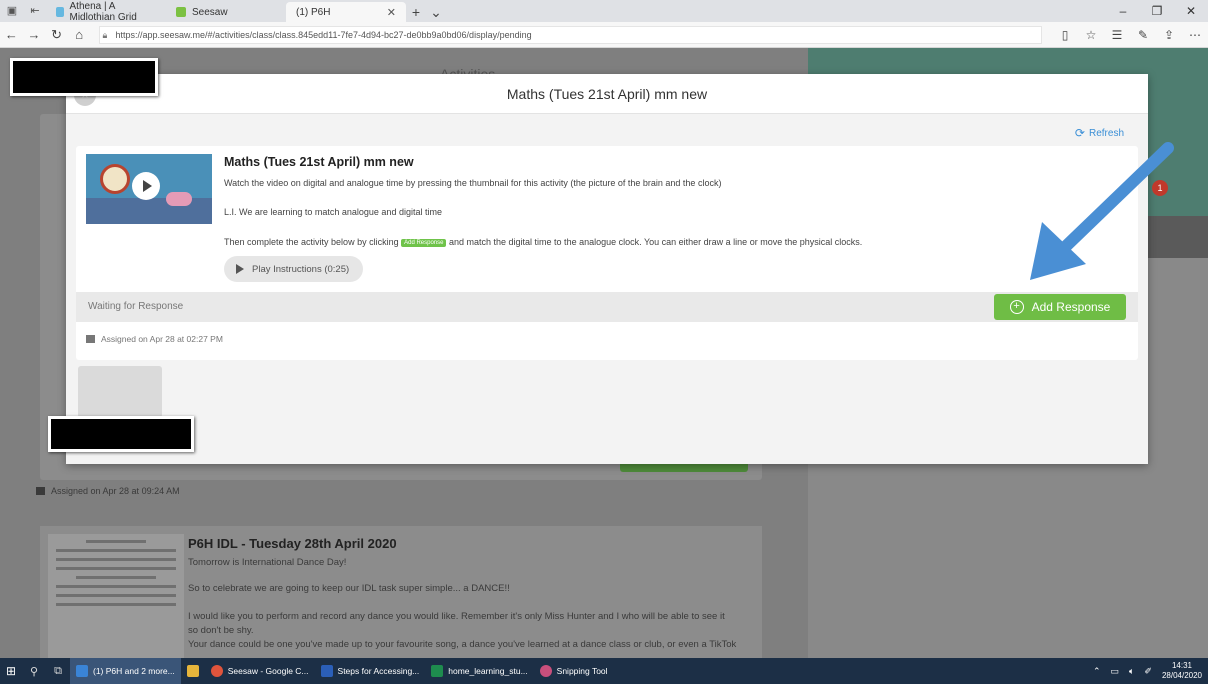 The width and height of the screenshot is (1208, 684). Describe the element at coordinates (1191, 11) in the screenshot. I see `close-window-icon: ✕` at that location.